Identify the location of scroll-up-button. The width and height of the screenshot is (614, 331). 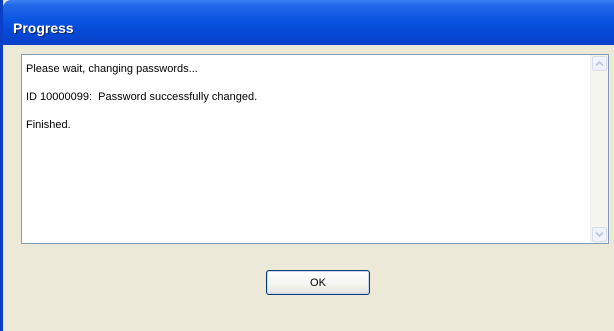
(599, 63).